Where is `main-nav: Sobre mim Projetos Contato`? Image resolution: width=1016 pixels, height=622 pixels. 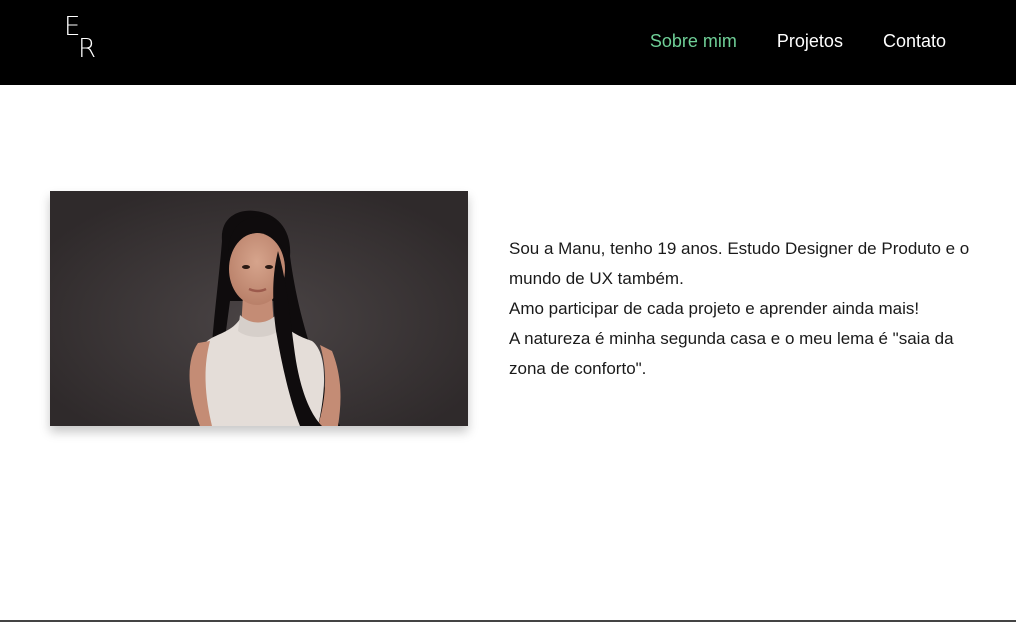
main-nav: Sobre mim Projetos Contato is located at coordinates (798, 41).